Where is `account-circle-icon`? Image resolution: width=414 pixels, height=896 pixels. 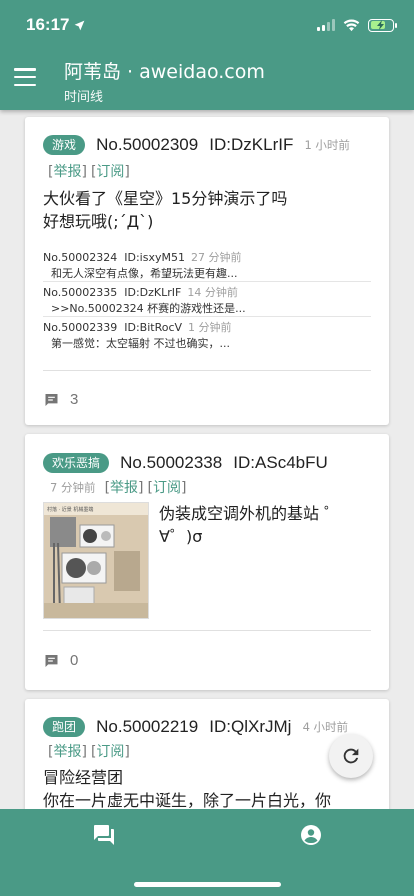 account-circle-icon is located at coordinates (311, 837).